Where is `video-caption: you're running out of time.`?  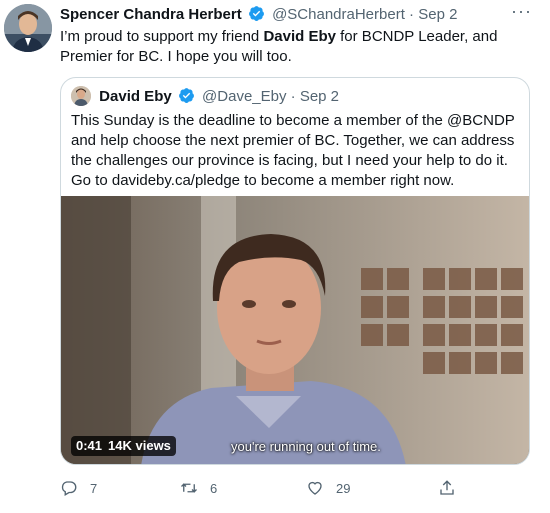 video-caption: you're running out of time. is located at coordinates (306, 446).